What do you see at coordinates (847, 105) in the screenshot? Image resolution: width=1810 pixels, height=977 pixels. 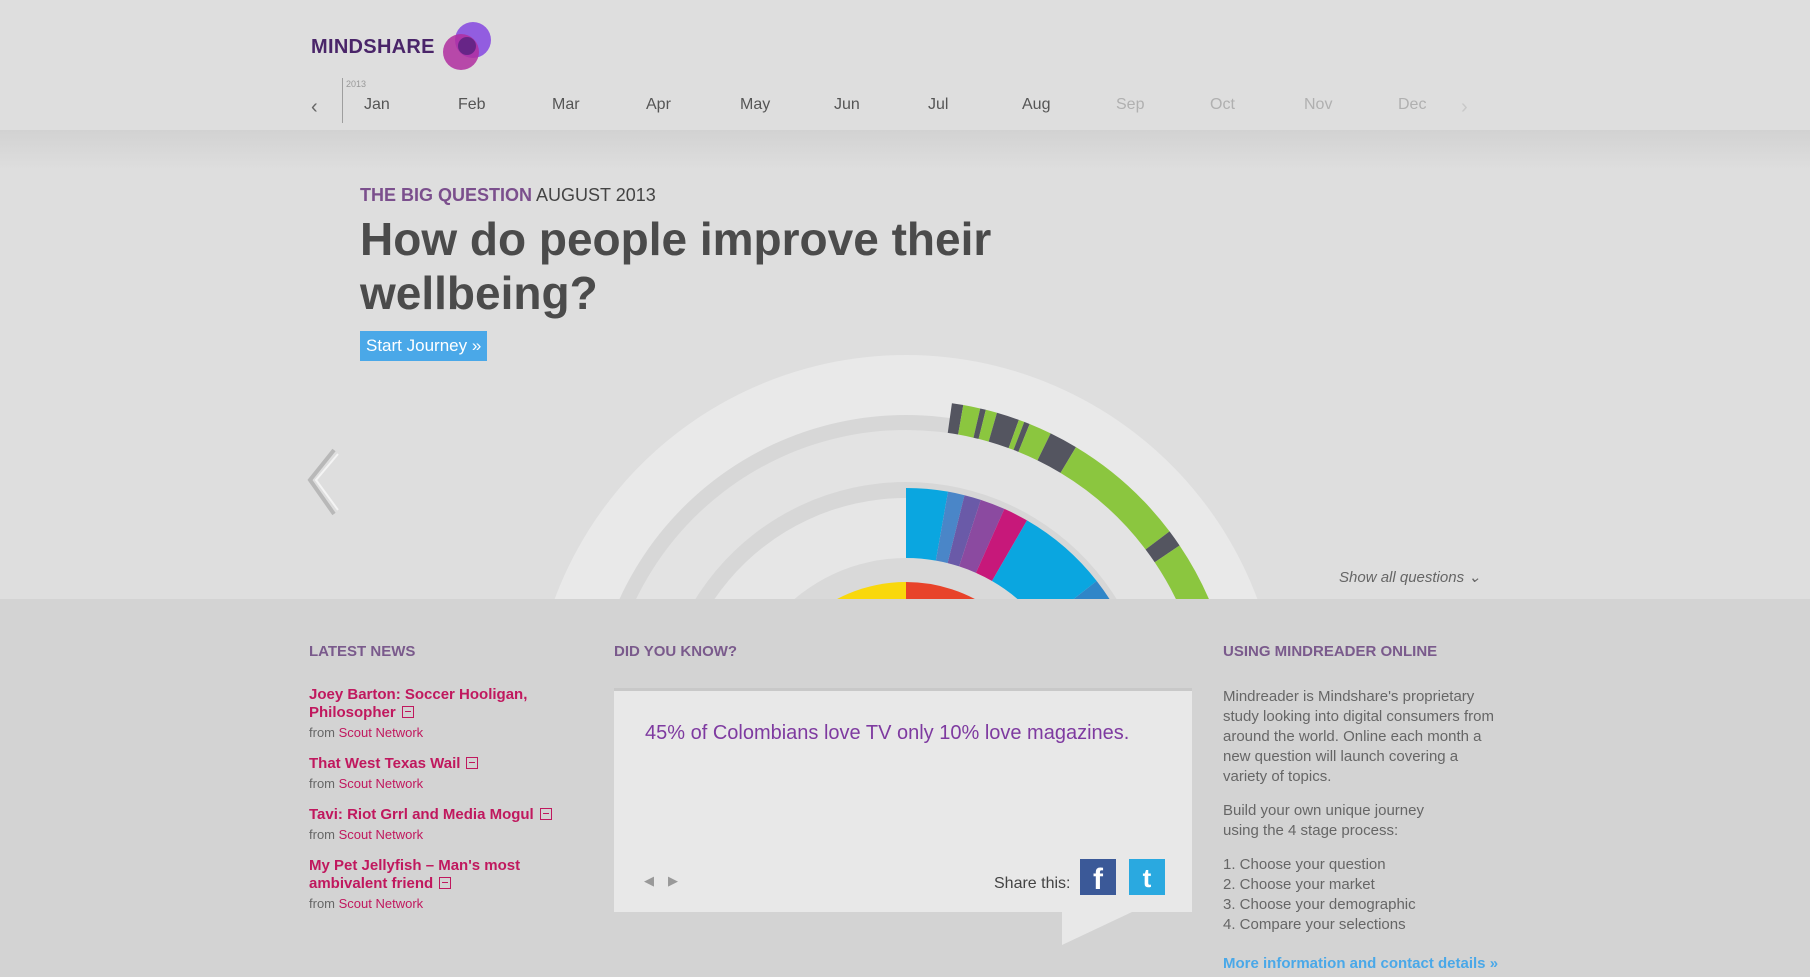 I see `month-jun: Jun` at bounding box center [847, 105].